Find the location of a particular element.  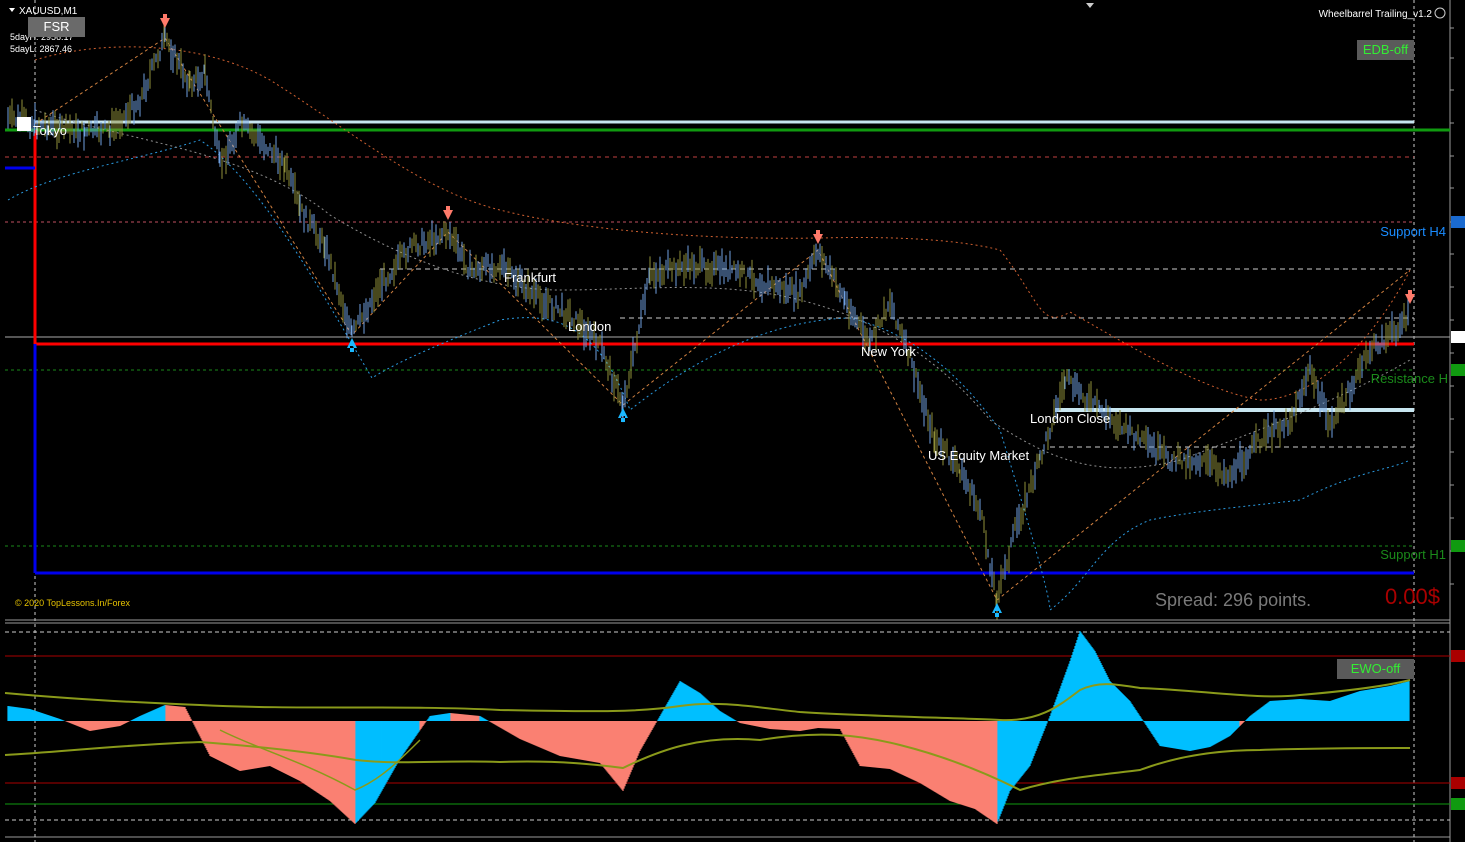

price-tag-bid is located at coordinates (1458, 337).